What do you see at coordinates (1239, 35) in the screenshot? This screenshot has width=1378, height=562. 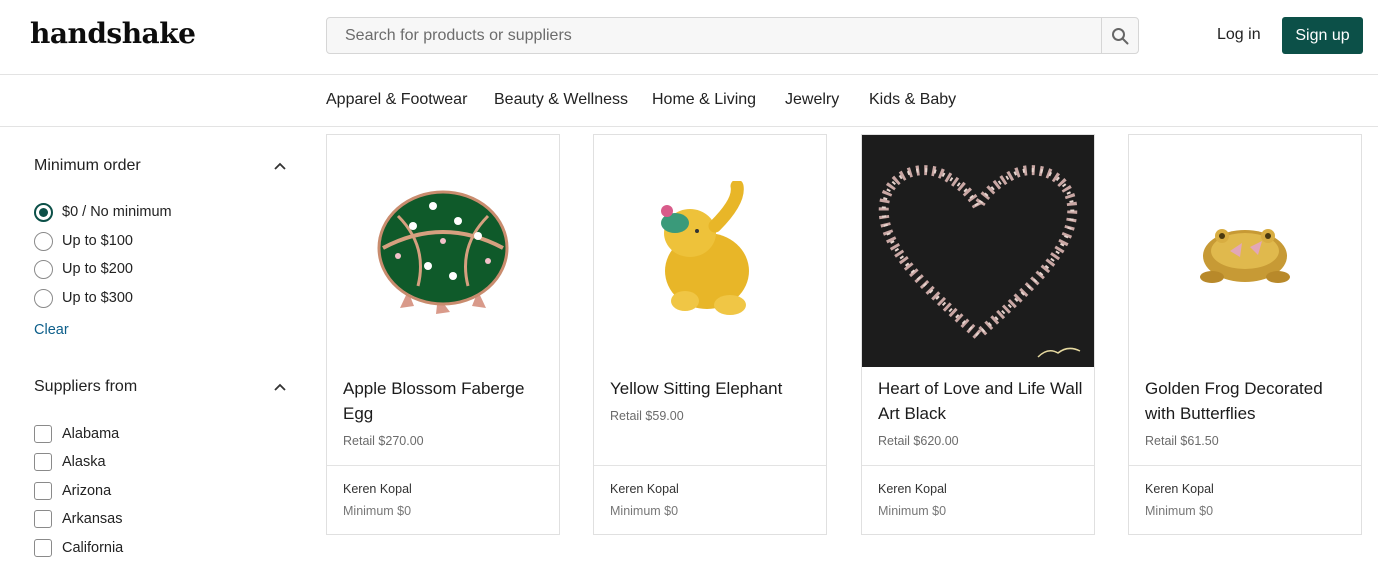 I see `login-link: Log in` at bounding box center [1239, 35].